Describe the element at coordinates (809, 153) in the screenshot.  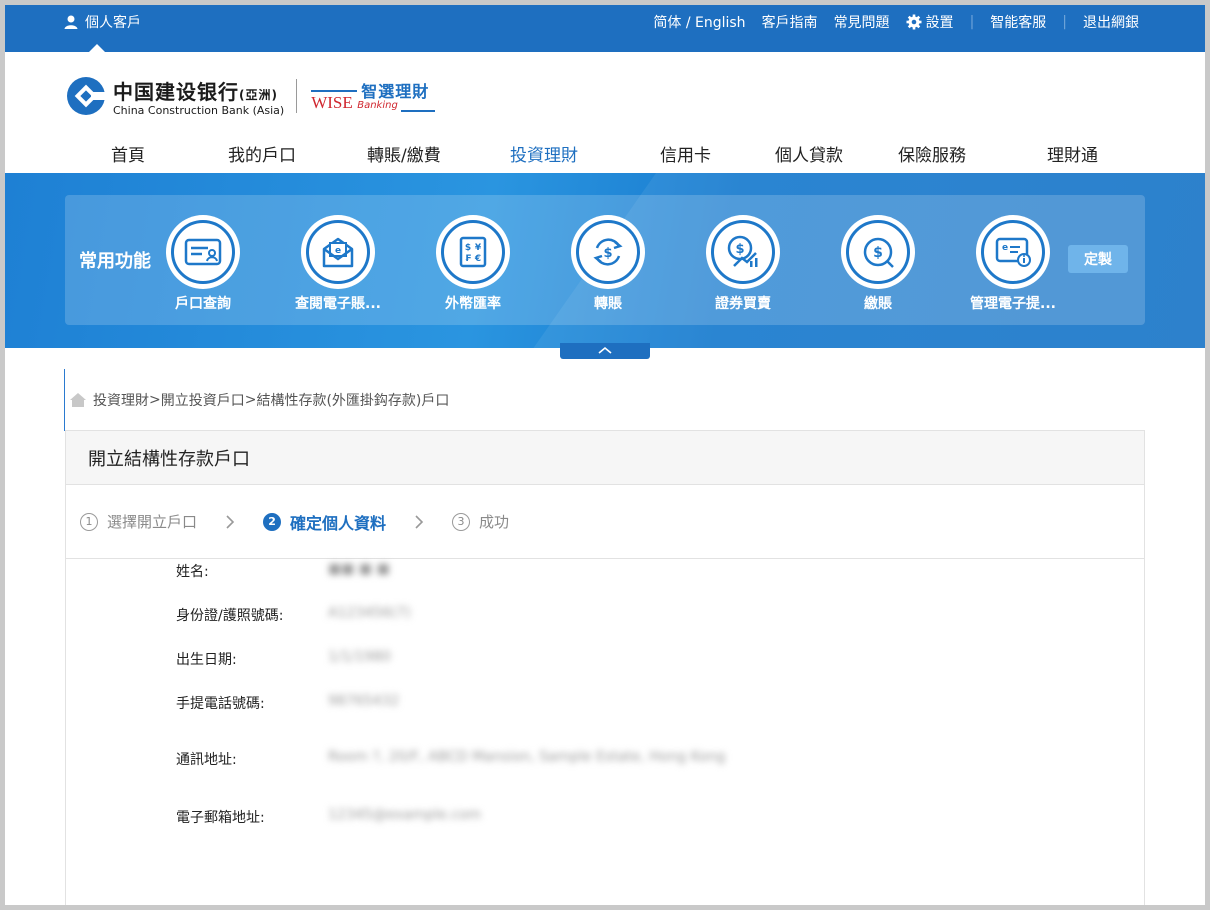
I see `nav-personal-loan: 個人貸款` at that location.